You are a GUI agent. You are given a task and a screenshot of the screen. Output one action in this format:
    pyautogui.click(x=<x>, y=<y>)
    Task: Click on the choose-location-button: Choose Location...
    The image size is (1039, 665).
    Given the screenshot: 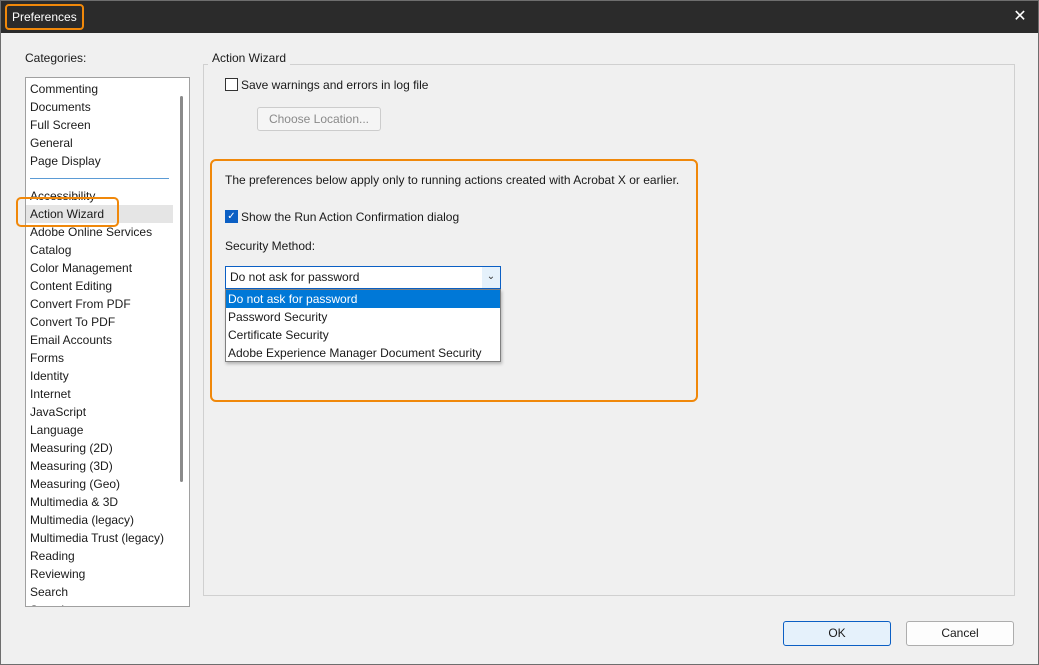 What is the action you would take?
    pyautogui.click(x=319, y=119)
    